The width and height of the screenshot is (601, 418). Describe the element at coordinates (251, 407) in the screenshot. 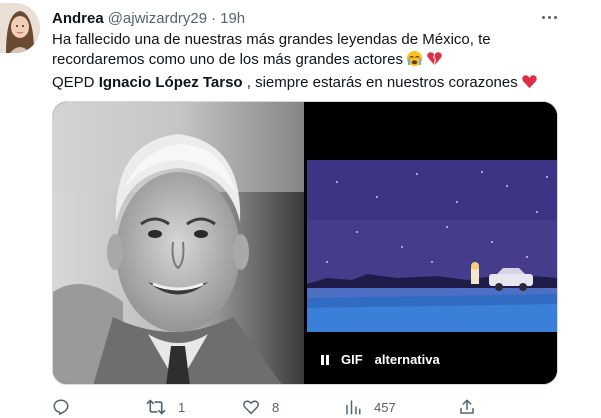

I see `heart-icon` at that location.